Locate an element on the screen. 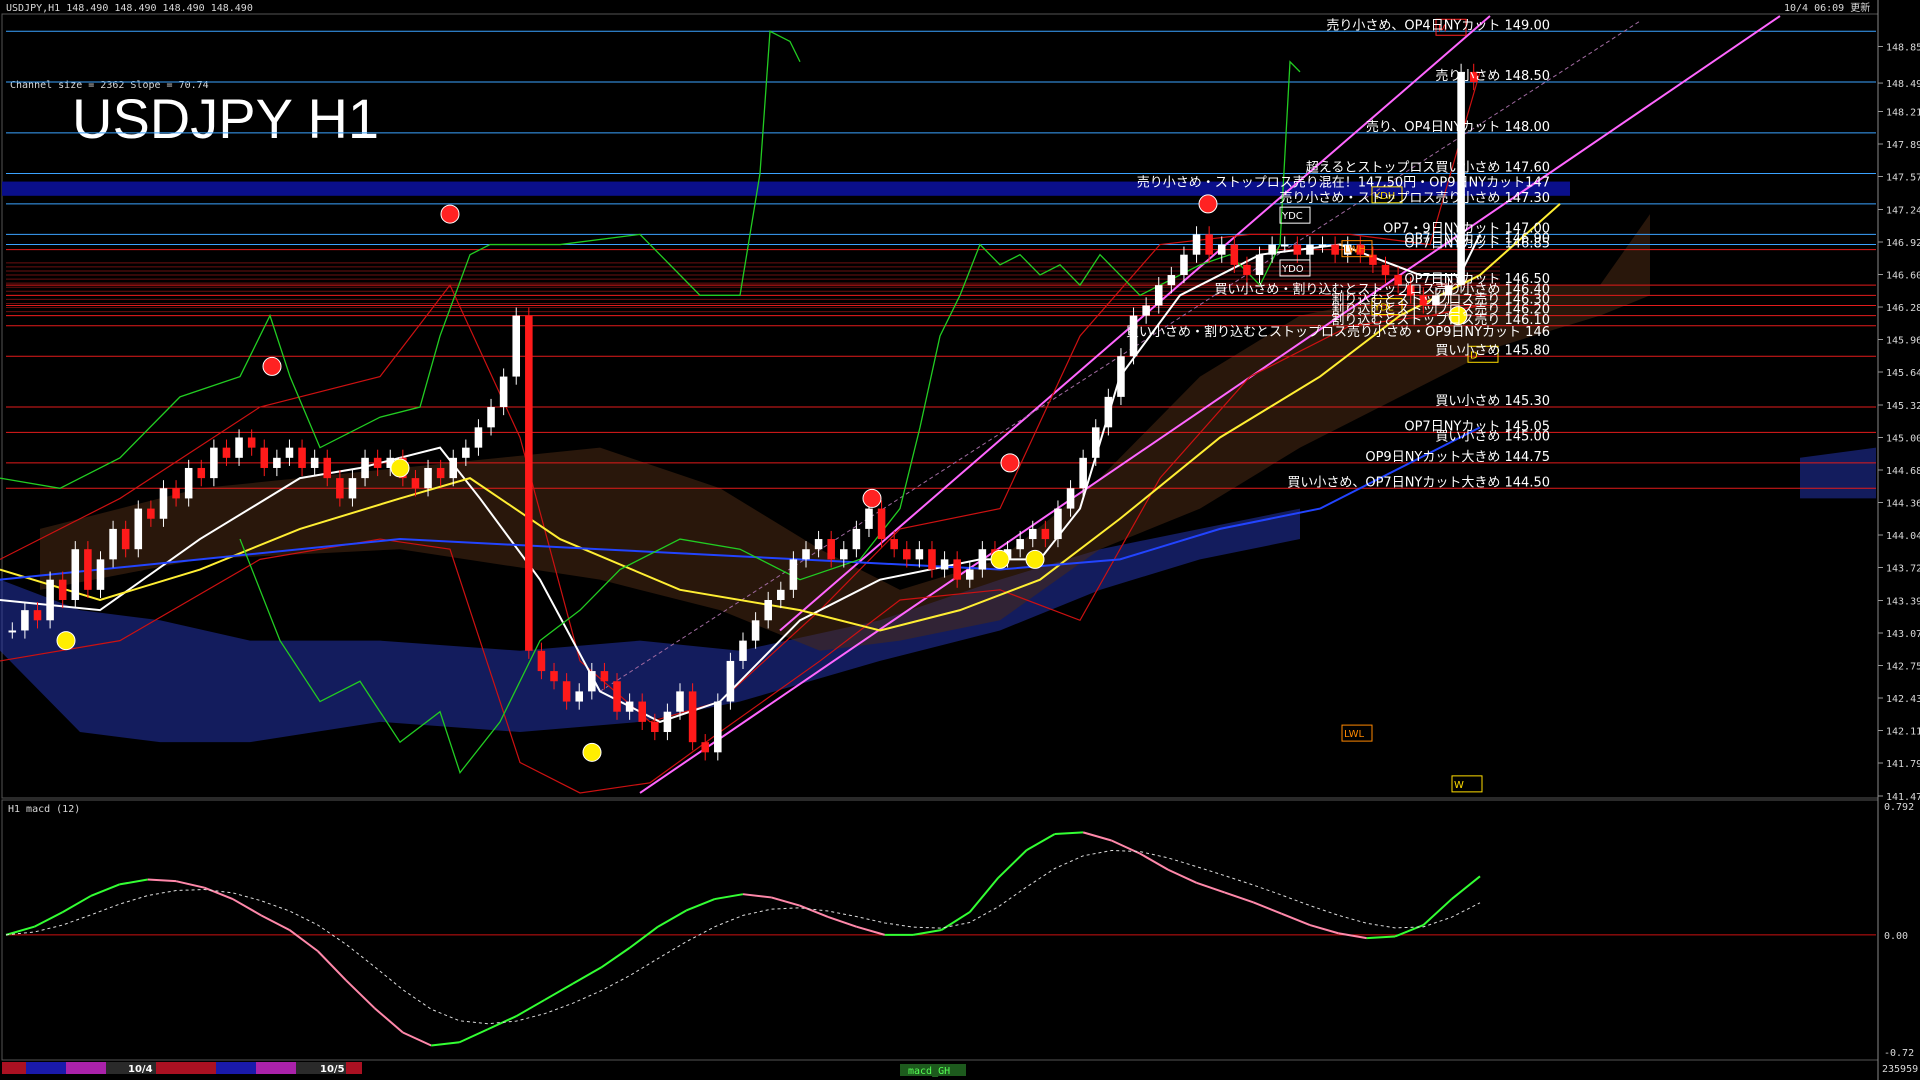 The height and width of the screenshot is (1080, 1920). price-tick-label: 145.000 is located at coordinates (1903, 438).